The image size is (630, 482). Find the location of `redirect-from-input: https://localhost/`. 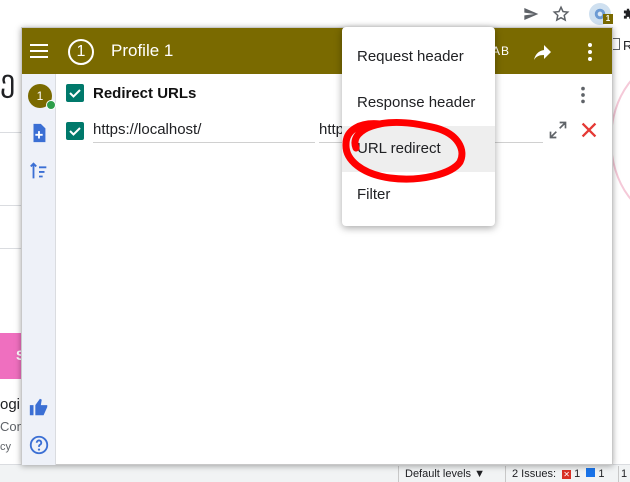

redirect-from-input: https://localhost/ is located at coordinates (204, 132).